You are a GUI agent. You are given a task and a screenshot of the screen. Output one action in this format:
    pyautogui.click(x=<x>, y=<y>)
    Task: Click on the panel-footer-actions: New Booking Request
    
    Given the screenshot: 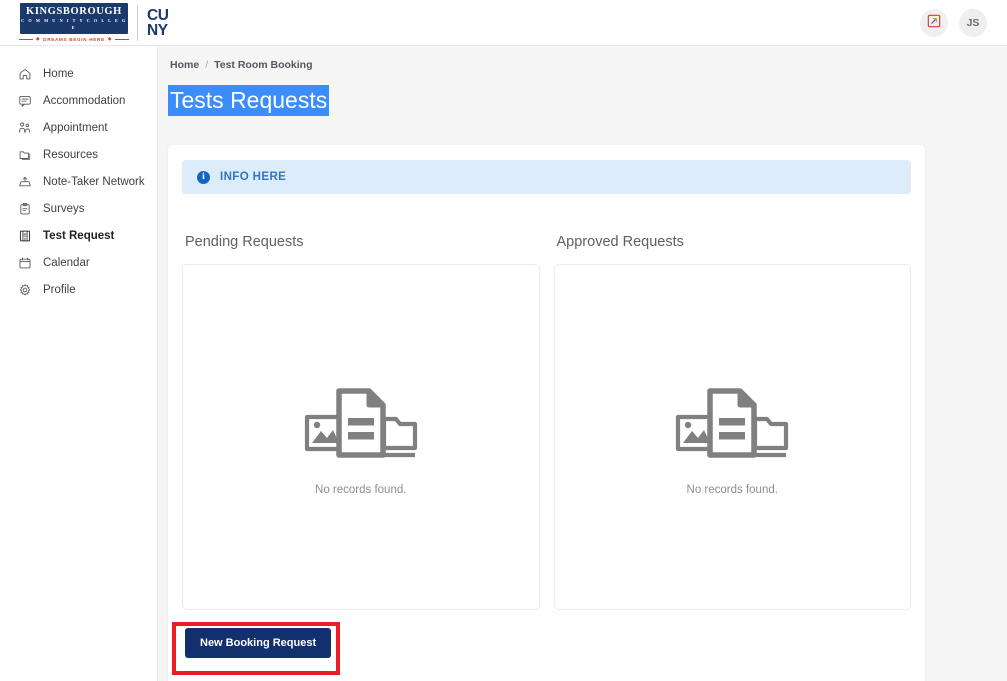 What is the action you would take?
    pyautogui.click(x=546, y=643)
    